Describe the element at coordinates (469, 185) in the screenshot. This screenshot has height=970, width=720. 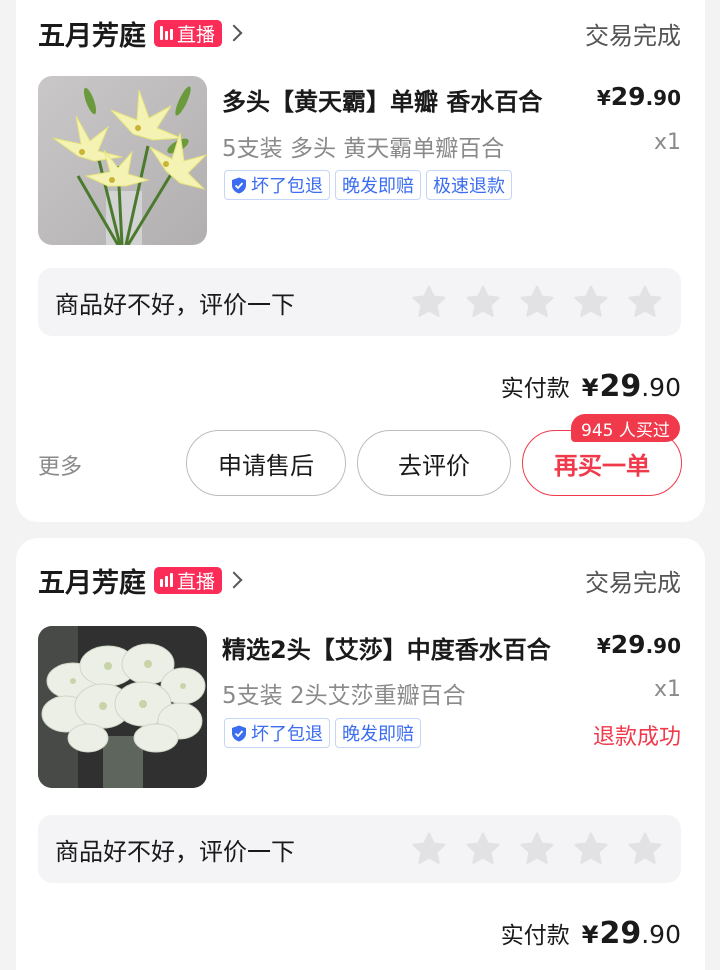
I see `service-tag: 极速退款` at that location.